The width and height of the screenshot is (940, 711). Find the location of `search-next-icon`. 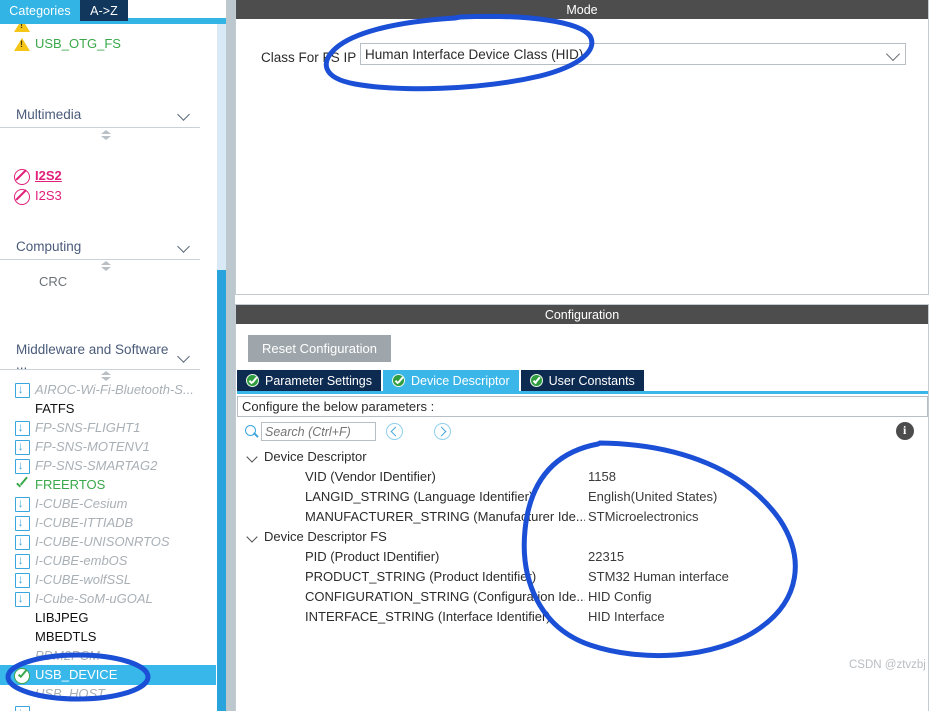

search-next-icon is located at coordinates (442, 431).